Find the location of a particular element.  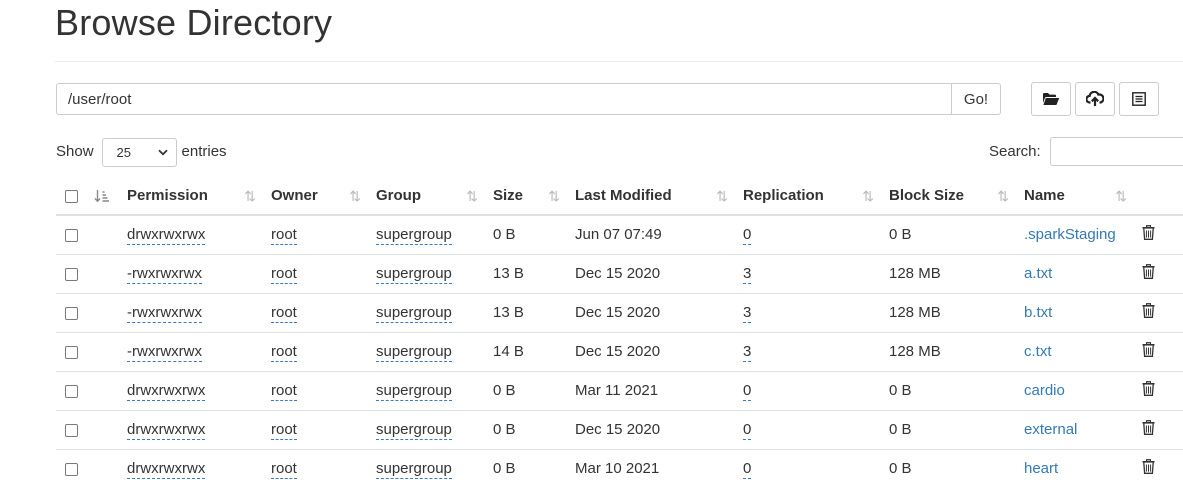

column-header-owner: Owner ⇅ is located at coordinates (314, 196).